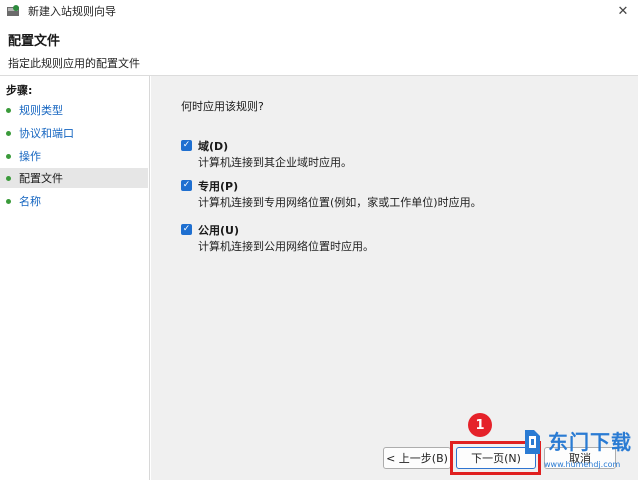  I want to click on firewall-icon, so click(13, 11).